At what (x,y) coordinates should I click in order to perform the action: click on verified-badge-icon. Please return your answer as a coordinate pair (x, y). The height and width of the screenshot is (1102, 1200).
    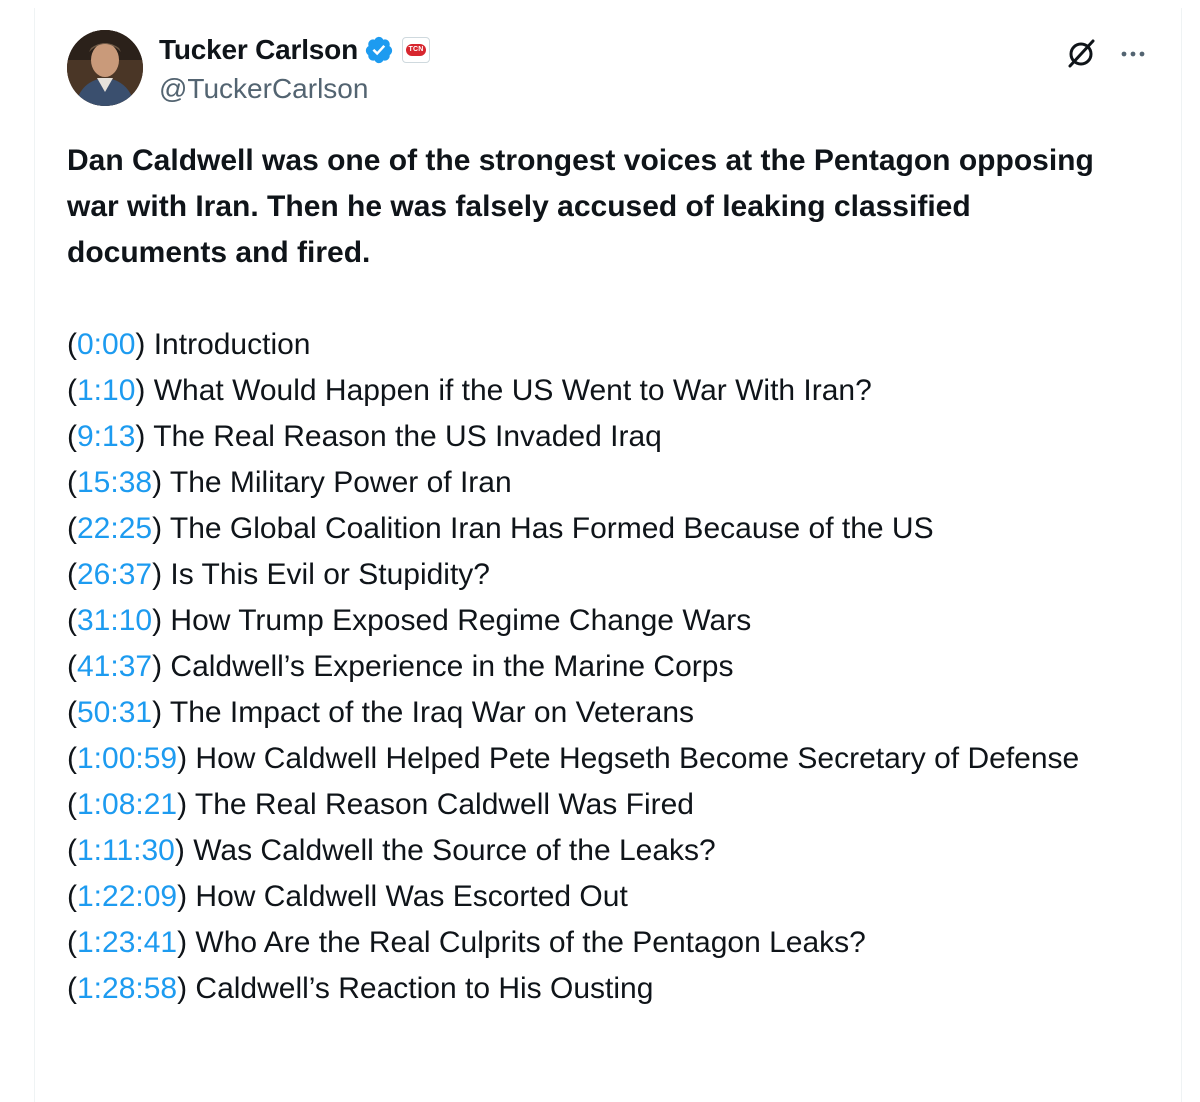
    Looking at the image, I should click on (379, 50).